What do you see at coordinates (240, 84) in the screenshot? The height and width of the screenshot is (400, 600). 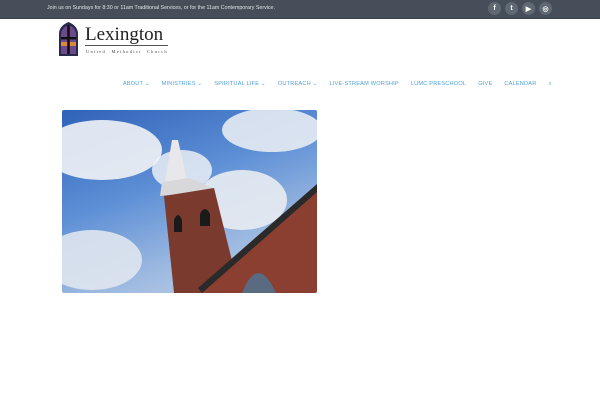 I see `nav-spiritual-life: SPIRITUAL LIFE ⌄` at bounding box center [240, 84].